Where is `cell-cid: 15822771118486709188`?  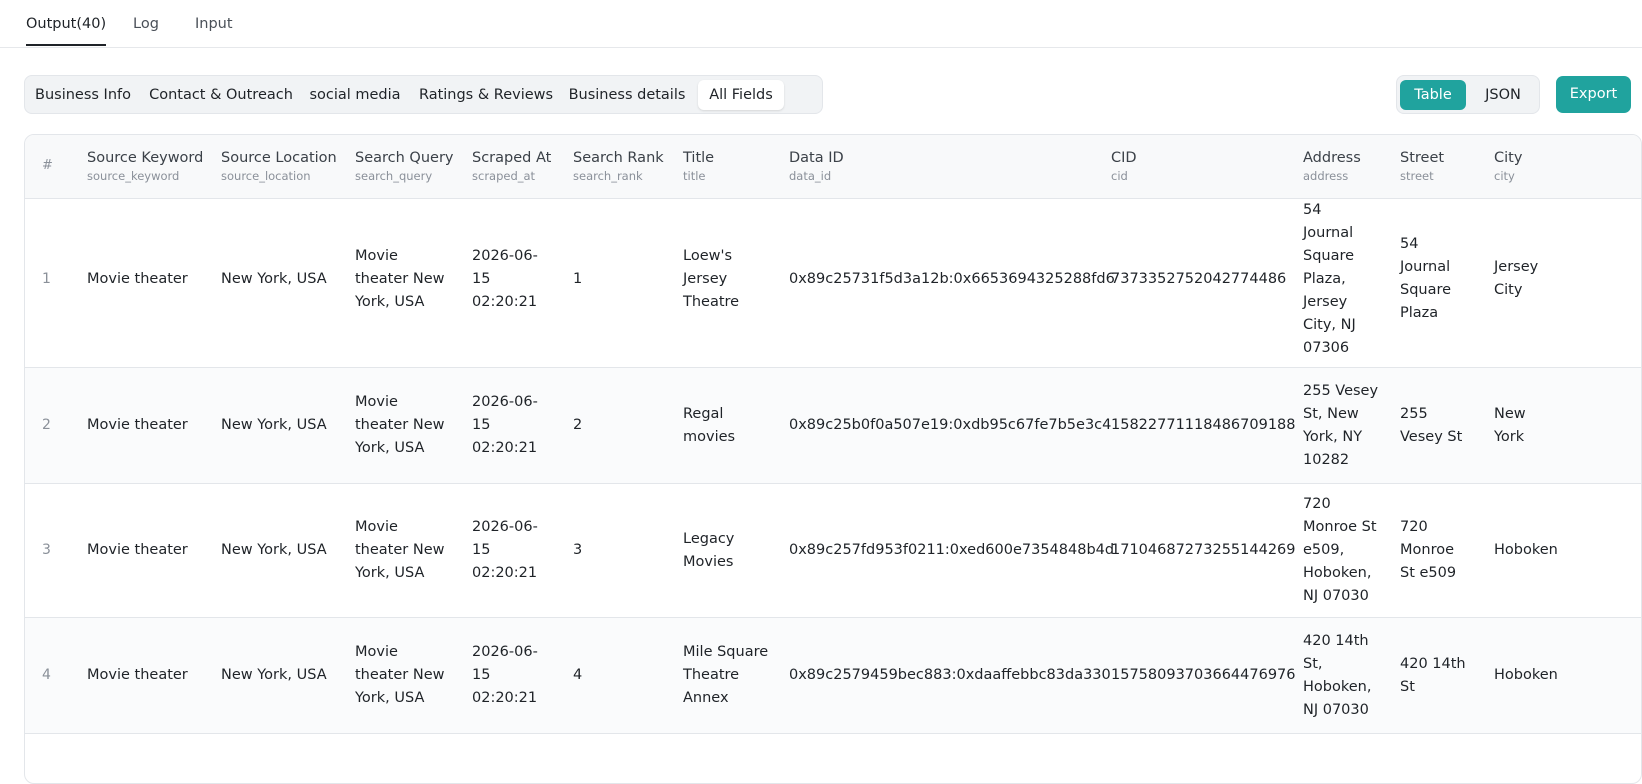
cell-cid: 15822771118486709188 is located at coordinates (1203, 425).